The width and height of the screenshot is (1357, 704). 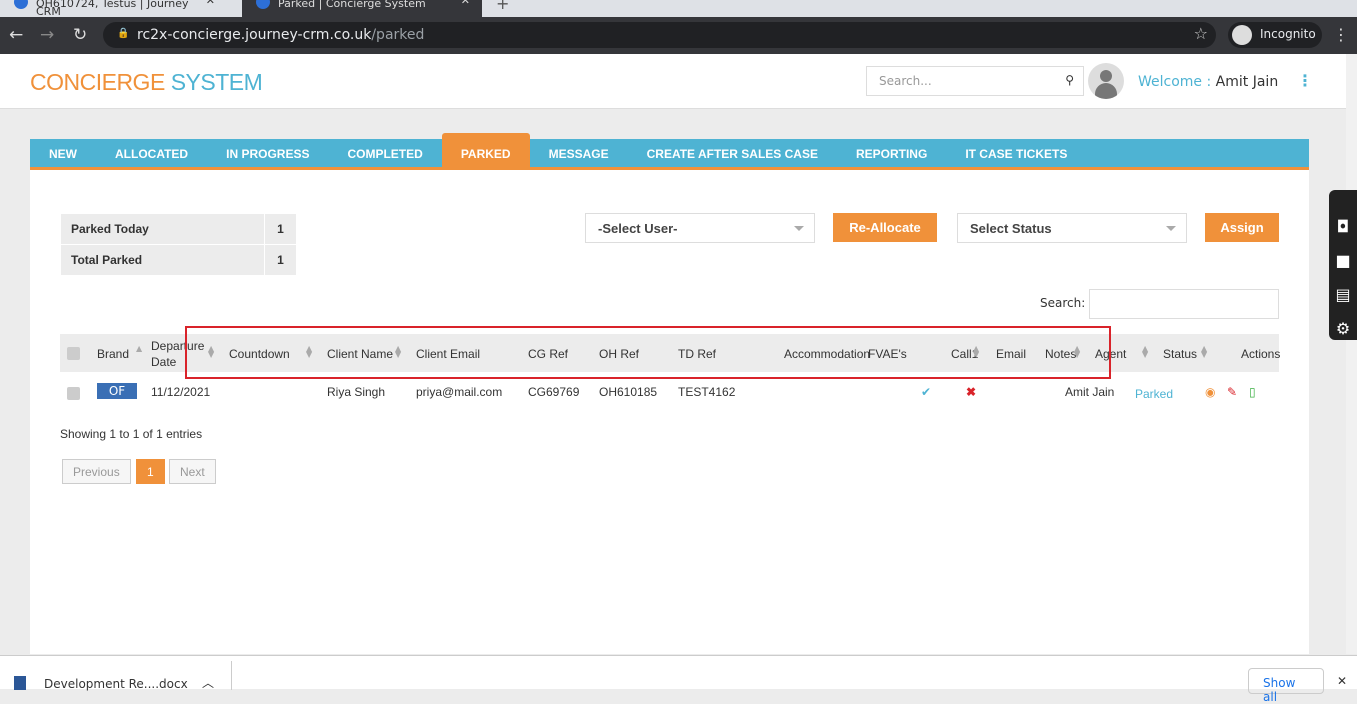 What do you see at coordinates (113, 354) in the screenshot?
I see `col-brand: Brand` at bounding box center [113, 354].